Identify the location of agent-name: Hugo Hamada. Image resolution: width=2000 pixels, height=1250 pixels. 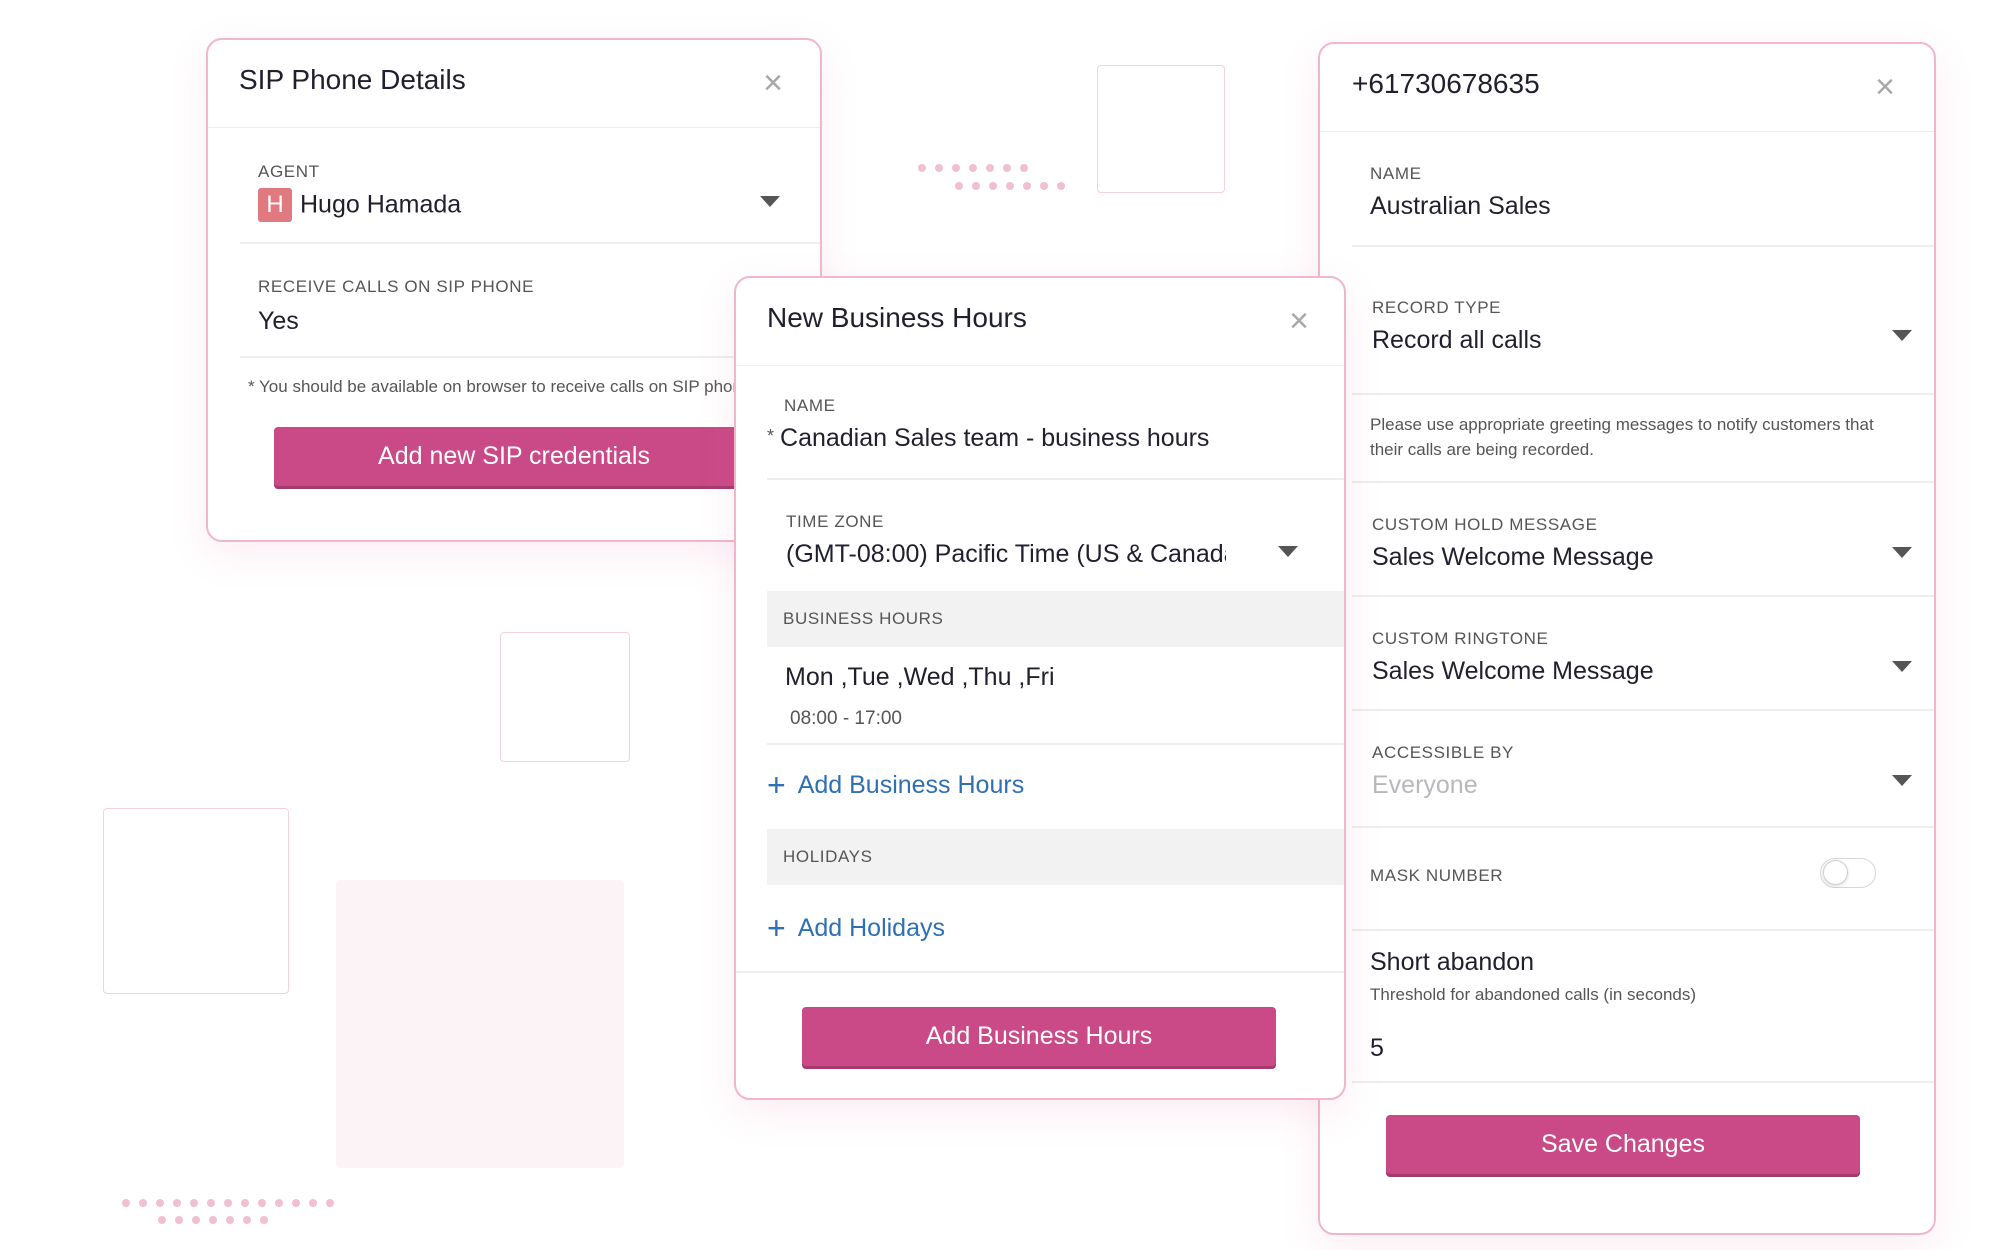
(381, 204).